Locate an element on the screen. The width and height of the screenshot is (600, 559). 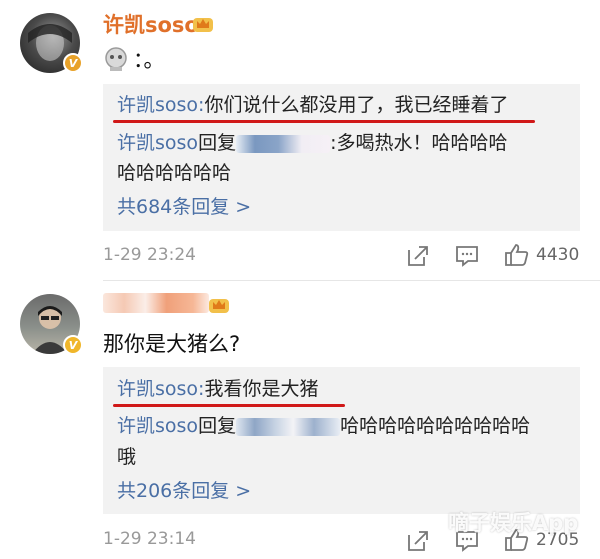
like-icon is located at coordinates (517, 255).